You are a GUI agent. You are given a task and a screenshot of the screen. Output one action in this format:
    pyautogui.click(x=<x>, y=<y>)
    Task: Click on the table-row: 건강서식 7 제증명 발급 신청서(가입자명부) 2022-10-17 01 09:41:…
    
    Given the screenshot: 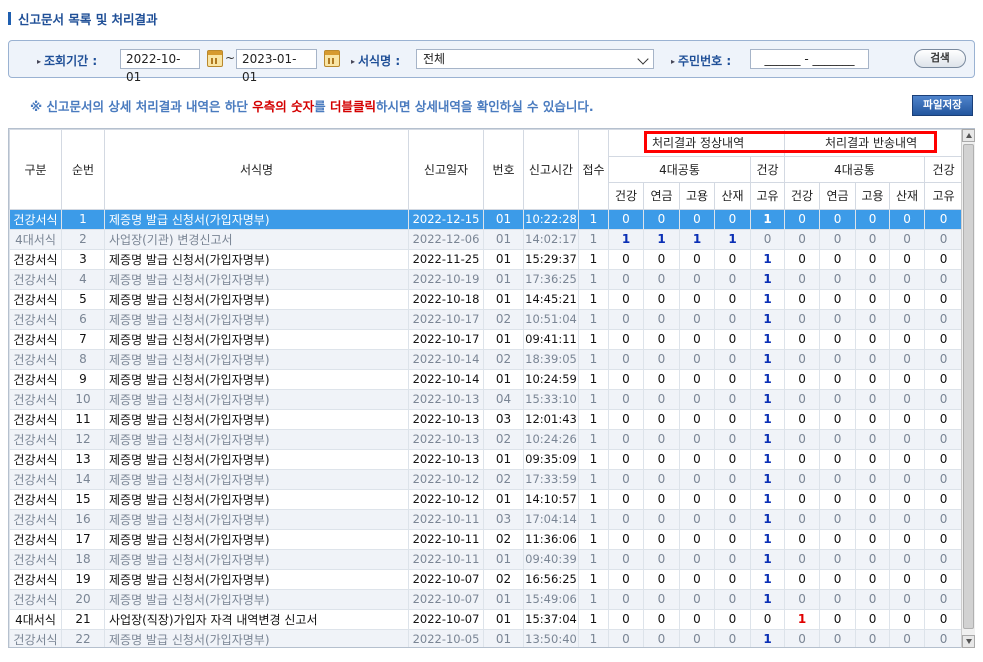 What is the action you would take?
    pyautogui.click(x=486, y=339)
    